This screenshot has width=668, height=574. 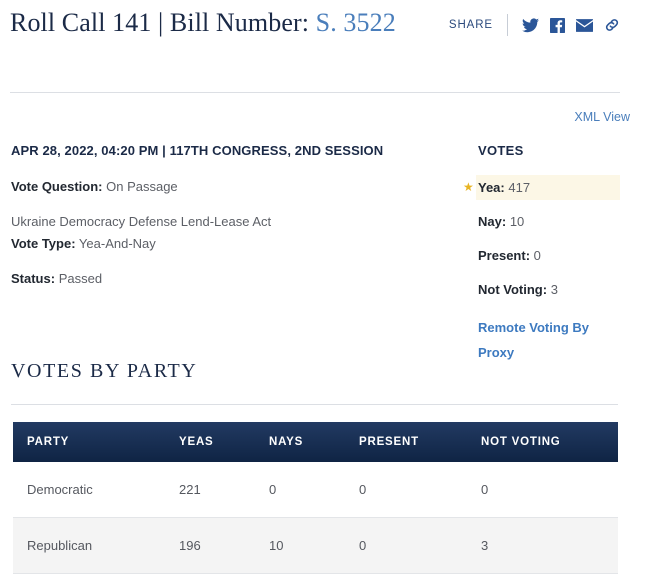 What do you see at coordinates (549, 442) in the screenshot?
I see `column-header-not-voting: NOT VOTING` at bounding box center [549, 442].